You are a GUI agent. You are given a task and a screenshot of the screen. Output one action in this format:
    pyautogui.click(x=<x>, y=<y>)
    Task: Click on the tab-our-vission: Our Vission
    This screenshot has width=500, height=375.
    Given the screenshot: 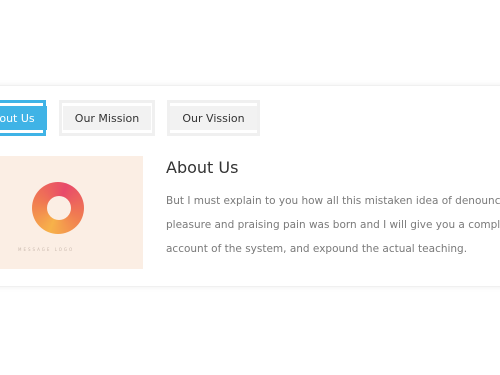 What is the action you would take?
    pyautogui.click(x=213, y=118)
    